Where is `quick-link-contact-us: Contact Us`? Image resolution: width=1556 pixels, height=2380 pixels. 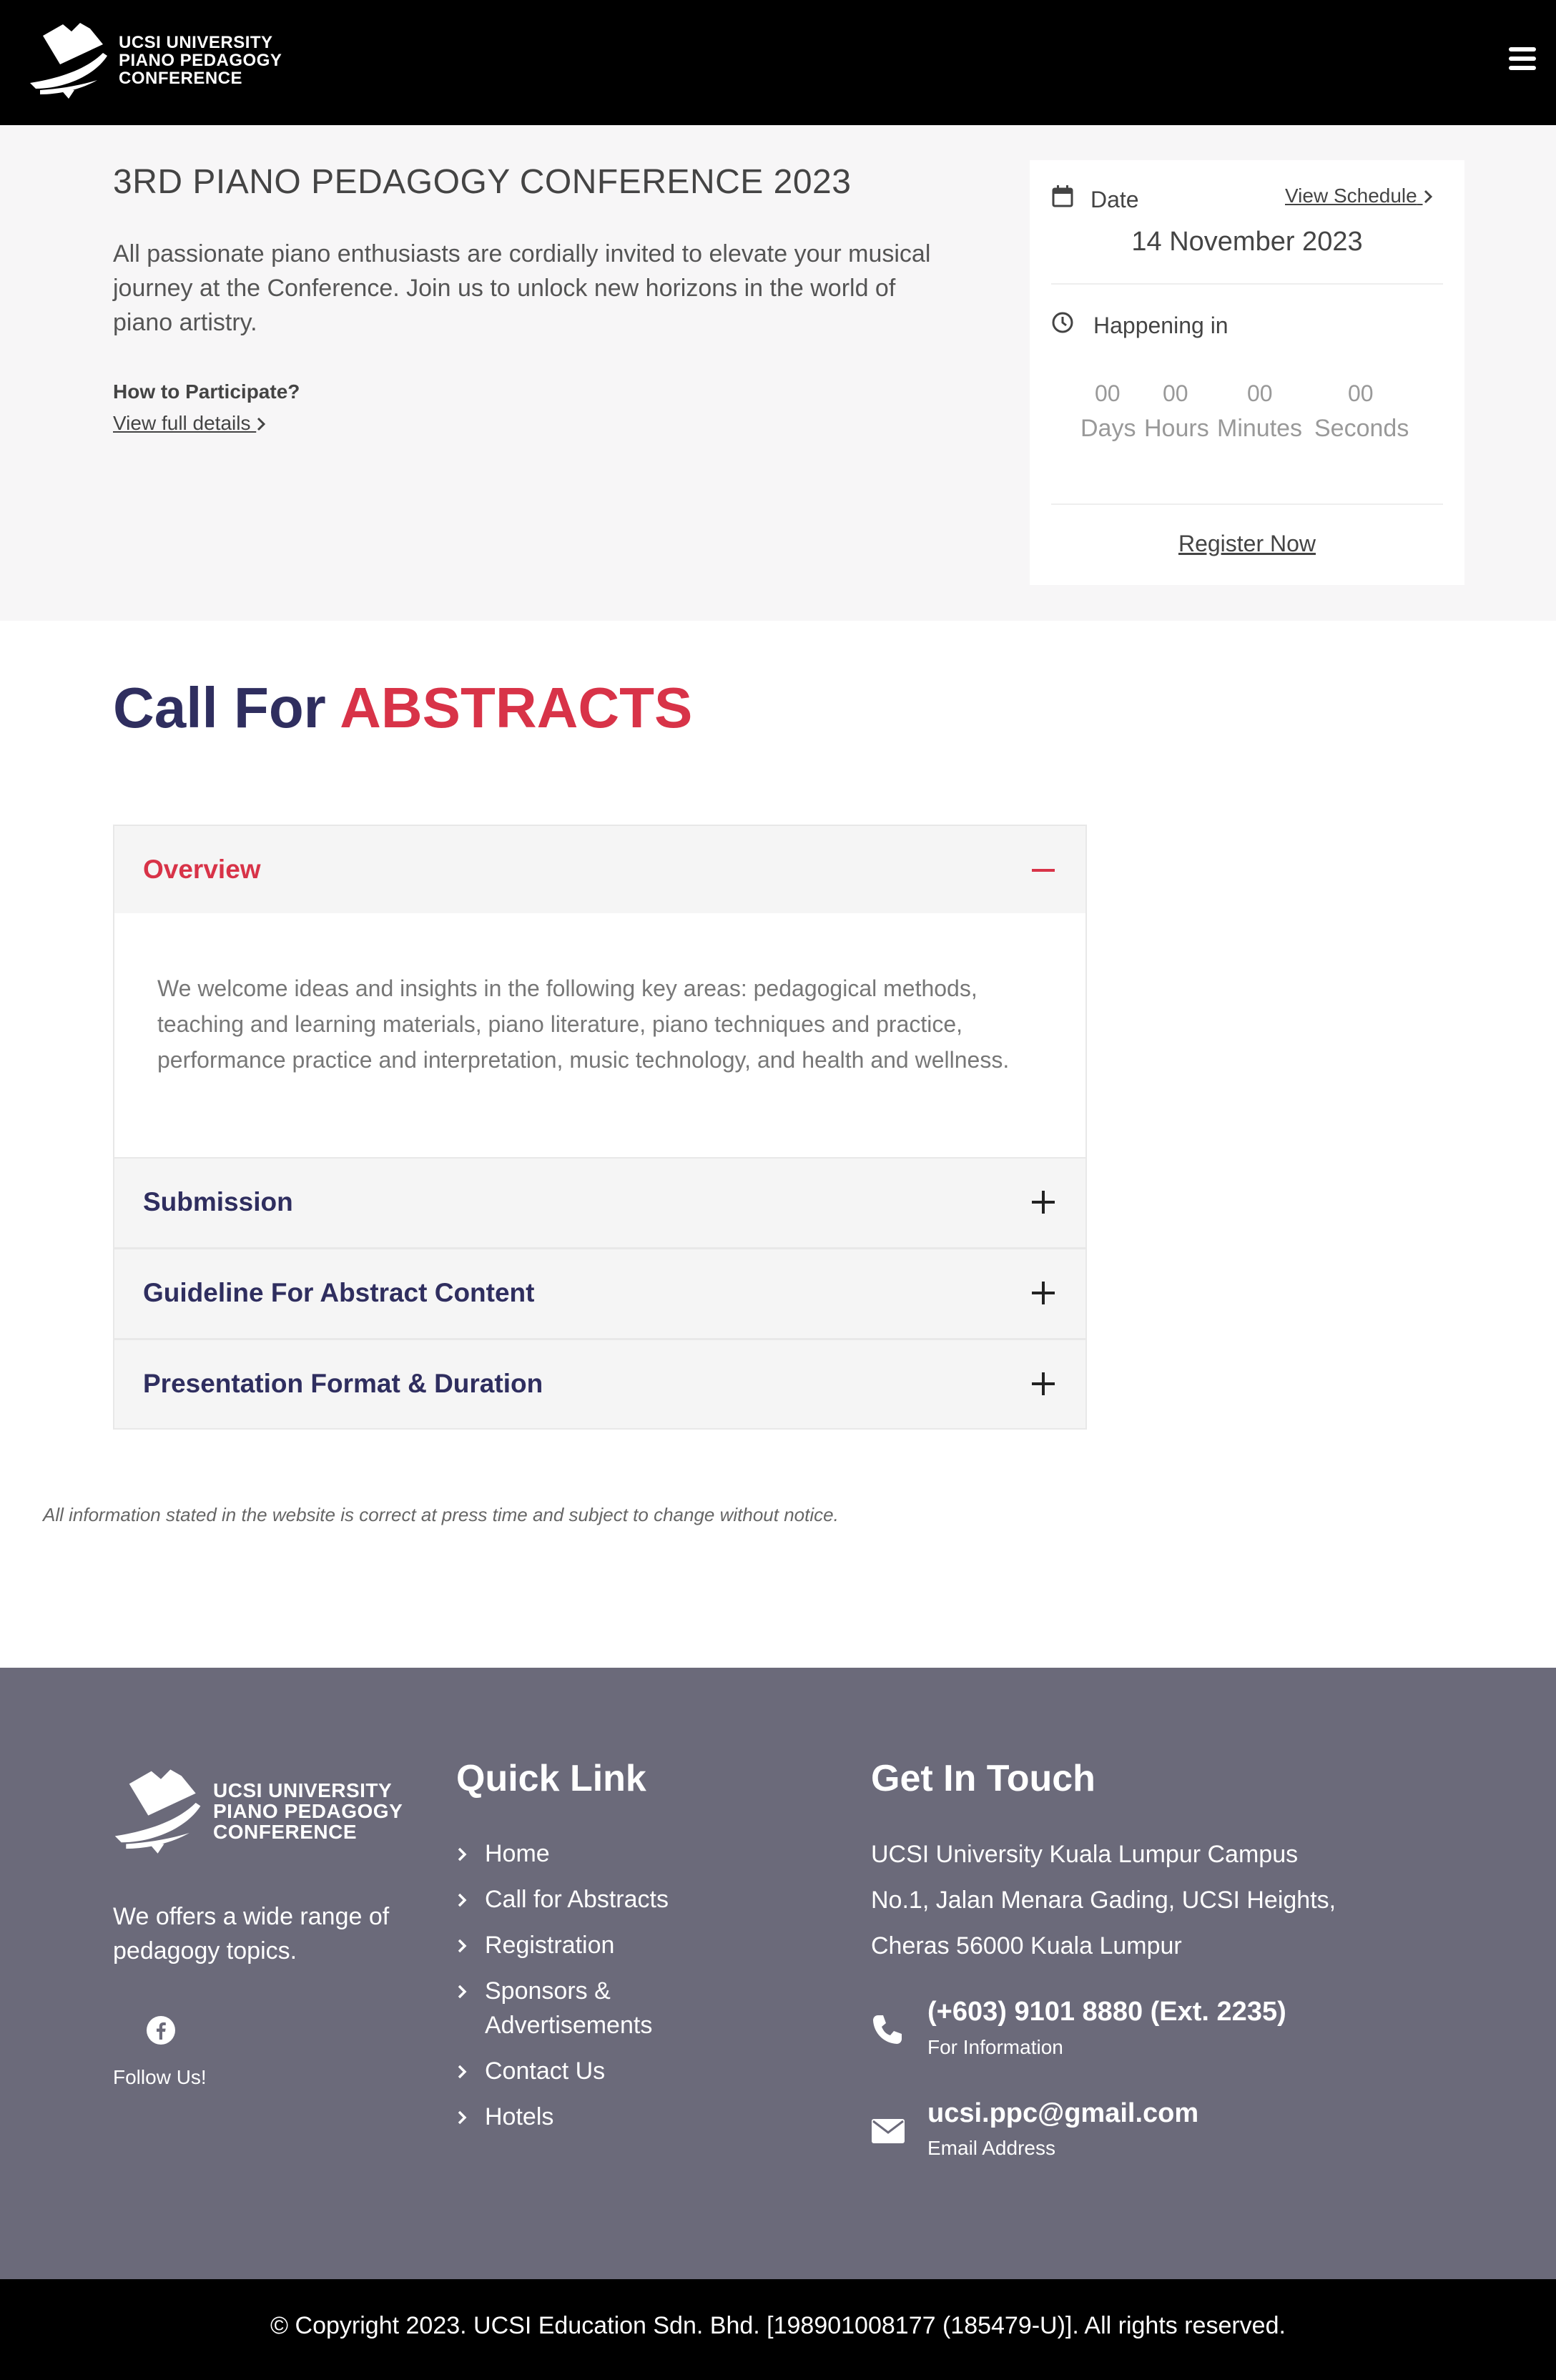 quick-link-contact-us: Contact Us is located at coordinates (530, 2071).